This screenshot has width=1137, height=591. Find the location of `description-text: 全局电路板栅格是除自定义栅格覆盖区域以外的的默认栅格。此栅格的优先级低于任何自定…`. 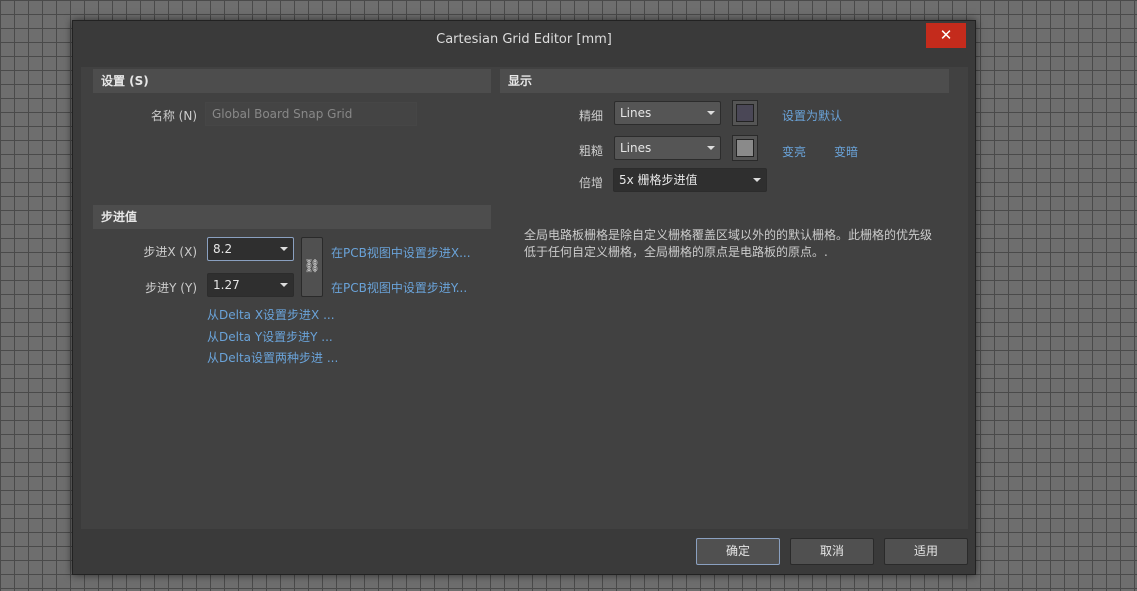

description-text: 全局电路板栅格是除自定义栅格覆盖区域以外的的默认栅格。此栅格的优先级低于任何自定… is located at coordinates (728, 243).